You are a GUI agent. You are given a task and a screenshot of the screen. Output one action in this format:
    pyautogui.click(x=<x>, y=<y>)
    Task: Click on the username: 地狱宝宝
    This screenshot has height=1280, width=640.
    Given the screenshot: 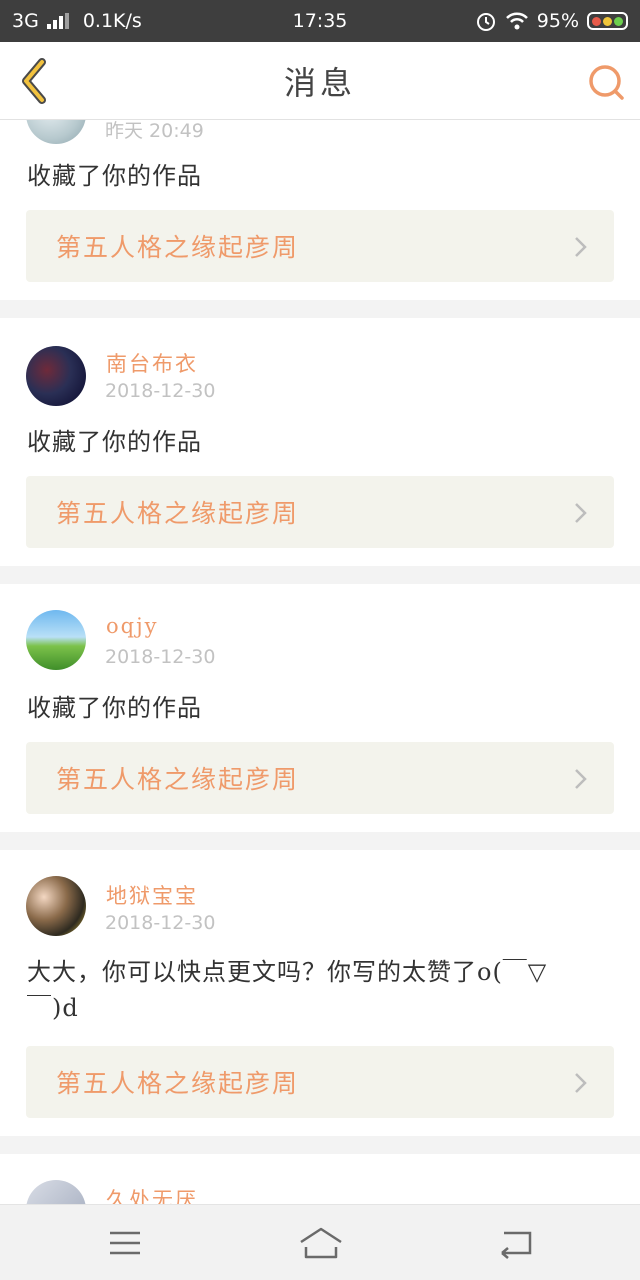 What is the action you would take?
    pyautogui.click(x=152, y=895)
    